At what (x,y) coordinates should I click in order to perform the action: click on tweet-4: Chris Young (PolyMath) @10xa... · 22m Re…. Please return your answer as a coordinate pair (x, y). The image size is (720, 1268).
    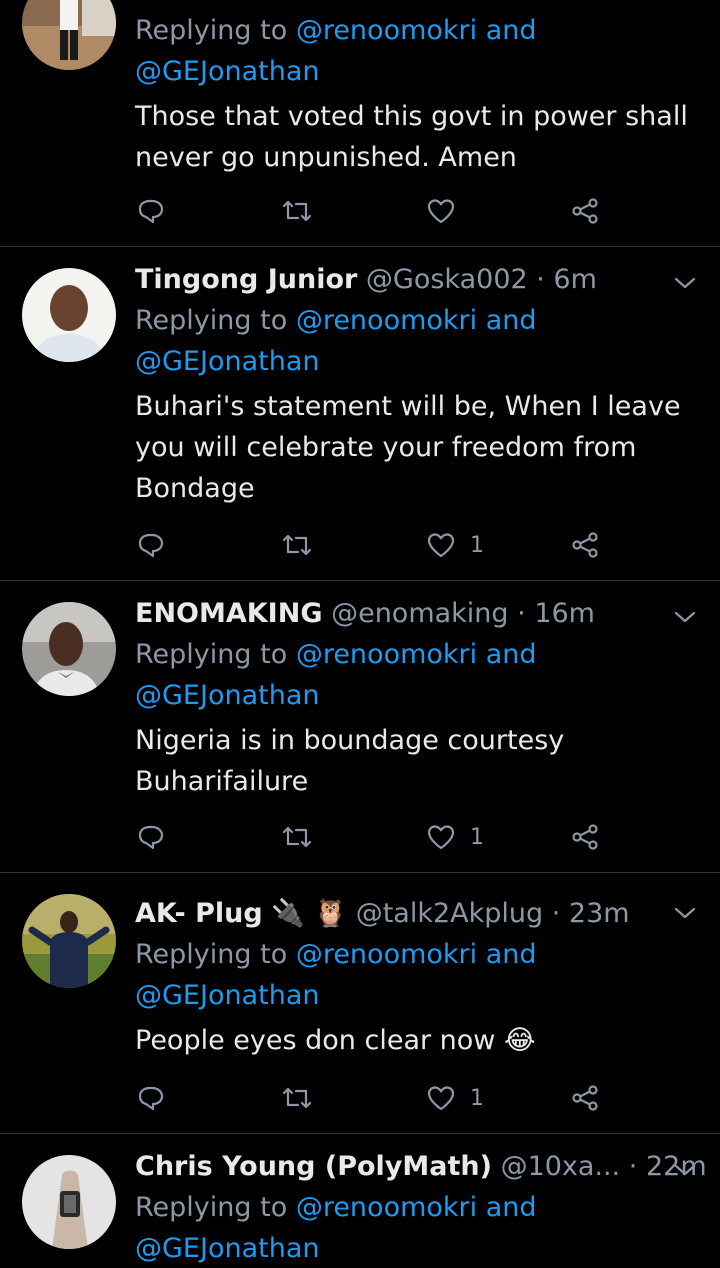
    Looking at the image, I should click on (360, 1201).